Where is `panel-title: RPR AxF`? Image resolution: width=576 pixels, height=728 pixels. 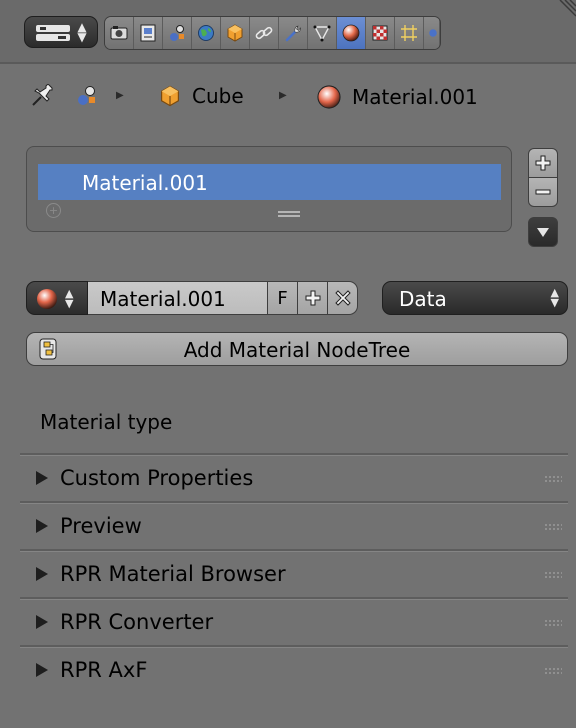 panel-title: RPR AxF is located at coordinates (104, 670).